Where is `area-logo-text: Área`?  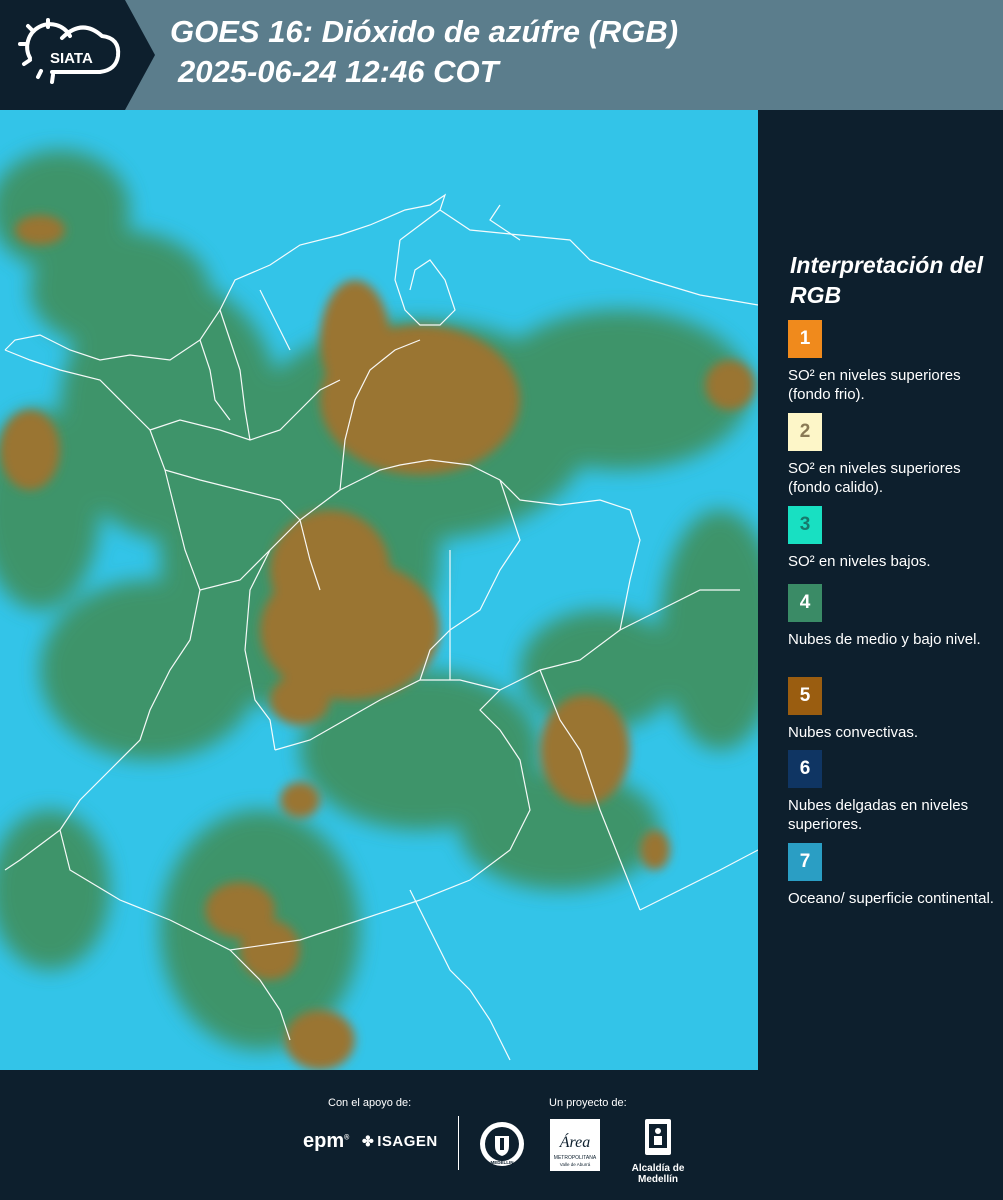
area-logo-text: Área is located at coordinates (575, 1141).